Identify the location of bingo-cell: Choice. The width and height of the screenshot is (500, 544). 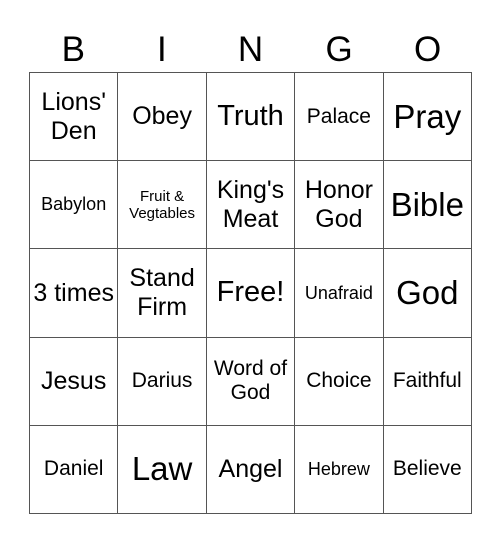
(339, 381).